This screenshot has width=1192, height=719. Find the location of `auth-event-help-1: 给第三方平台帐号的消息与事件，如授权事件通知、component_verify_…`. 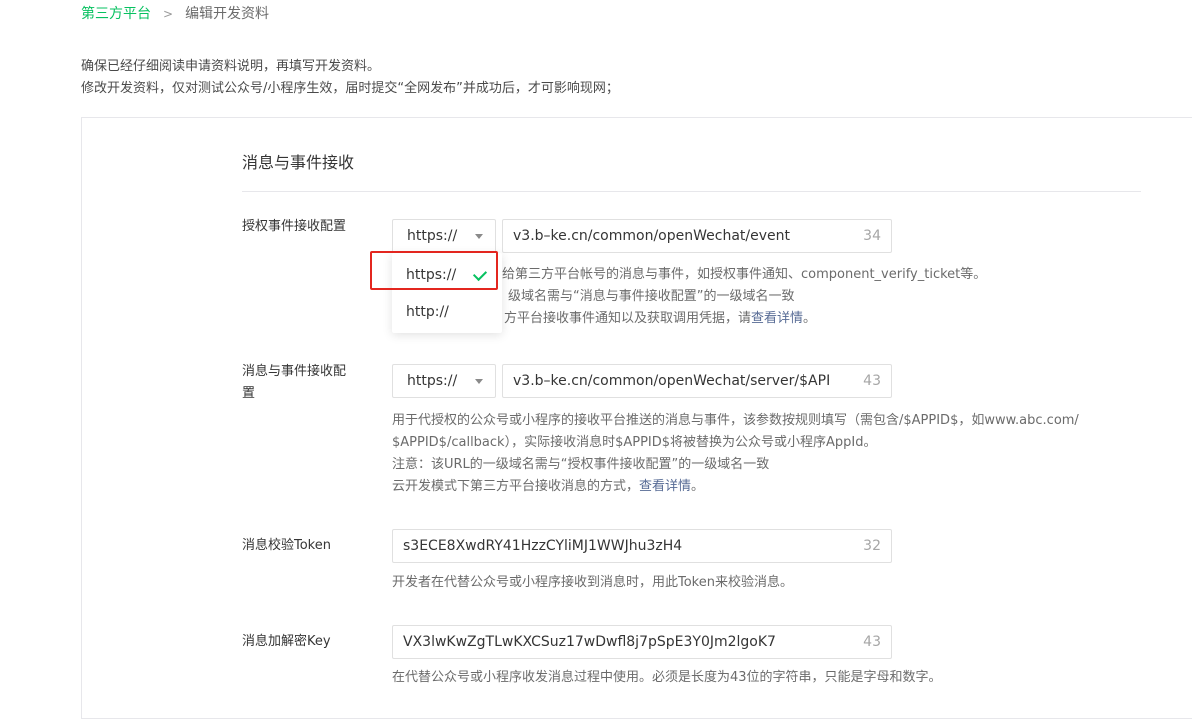

auth-event-help-1: 给第三方平台帐号的消息与事件，如授权事件通知、component_verify_… is located at coordinates (744, 274).